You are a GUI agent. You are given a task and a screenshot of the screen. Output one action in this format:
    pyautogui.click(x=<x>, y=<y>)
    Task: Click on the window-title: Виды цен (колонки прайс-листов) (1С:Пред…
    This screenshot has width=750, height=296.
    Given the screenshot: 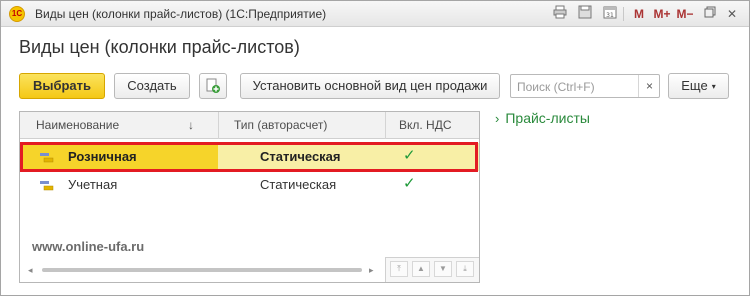 What is the action you would take?
    pyautogui.click(x=181, y=14)
    